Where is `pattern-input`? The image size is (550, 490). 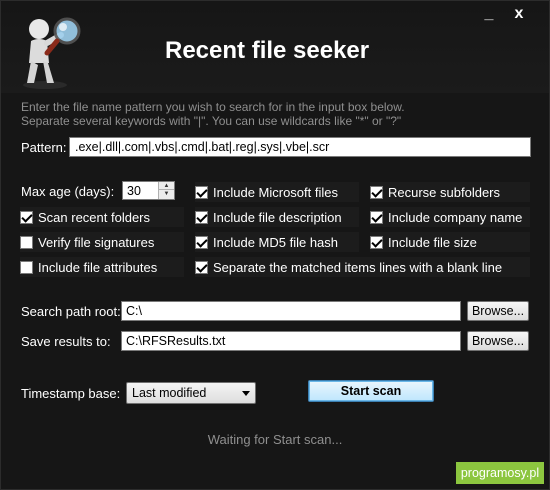
pattern-input is located at coordinates (300, 147).